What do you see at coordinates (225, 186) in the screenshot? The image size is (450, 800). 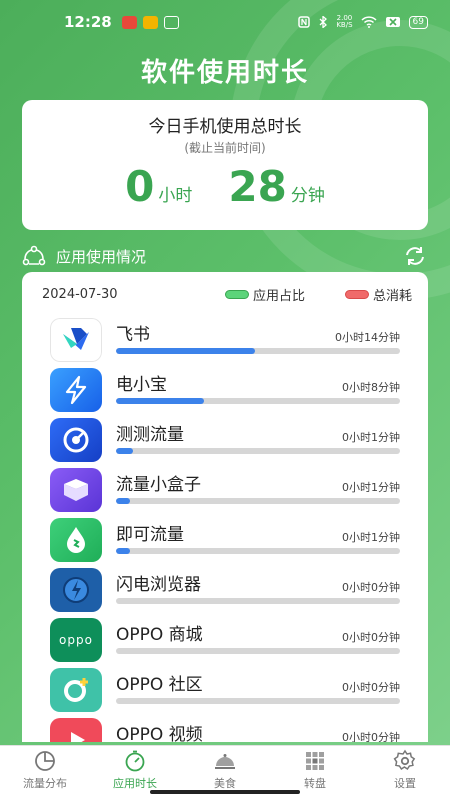 I see `summary-values: 0 小时 28 分钟` at bounding box center [225, 186].